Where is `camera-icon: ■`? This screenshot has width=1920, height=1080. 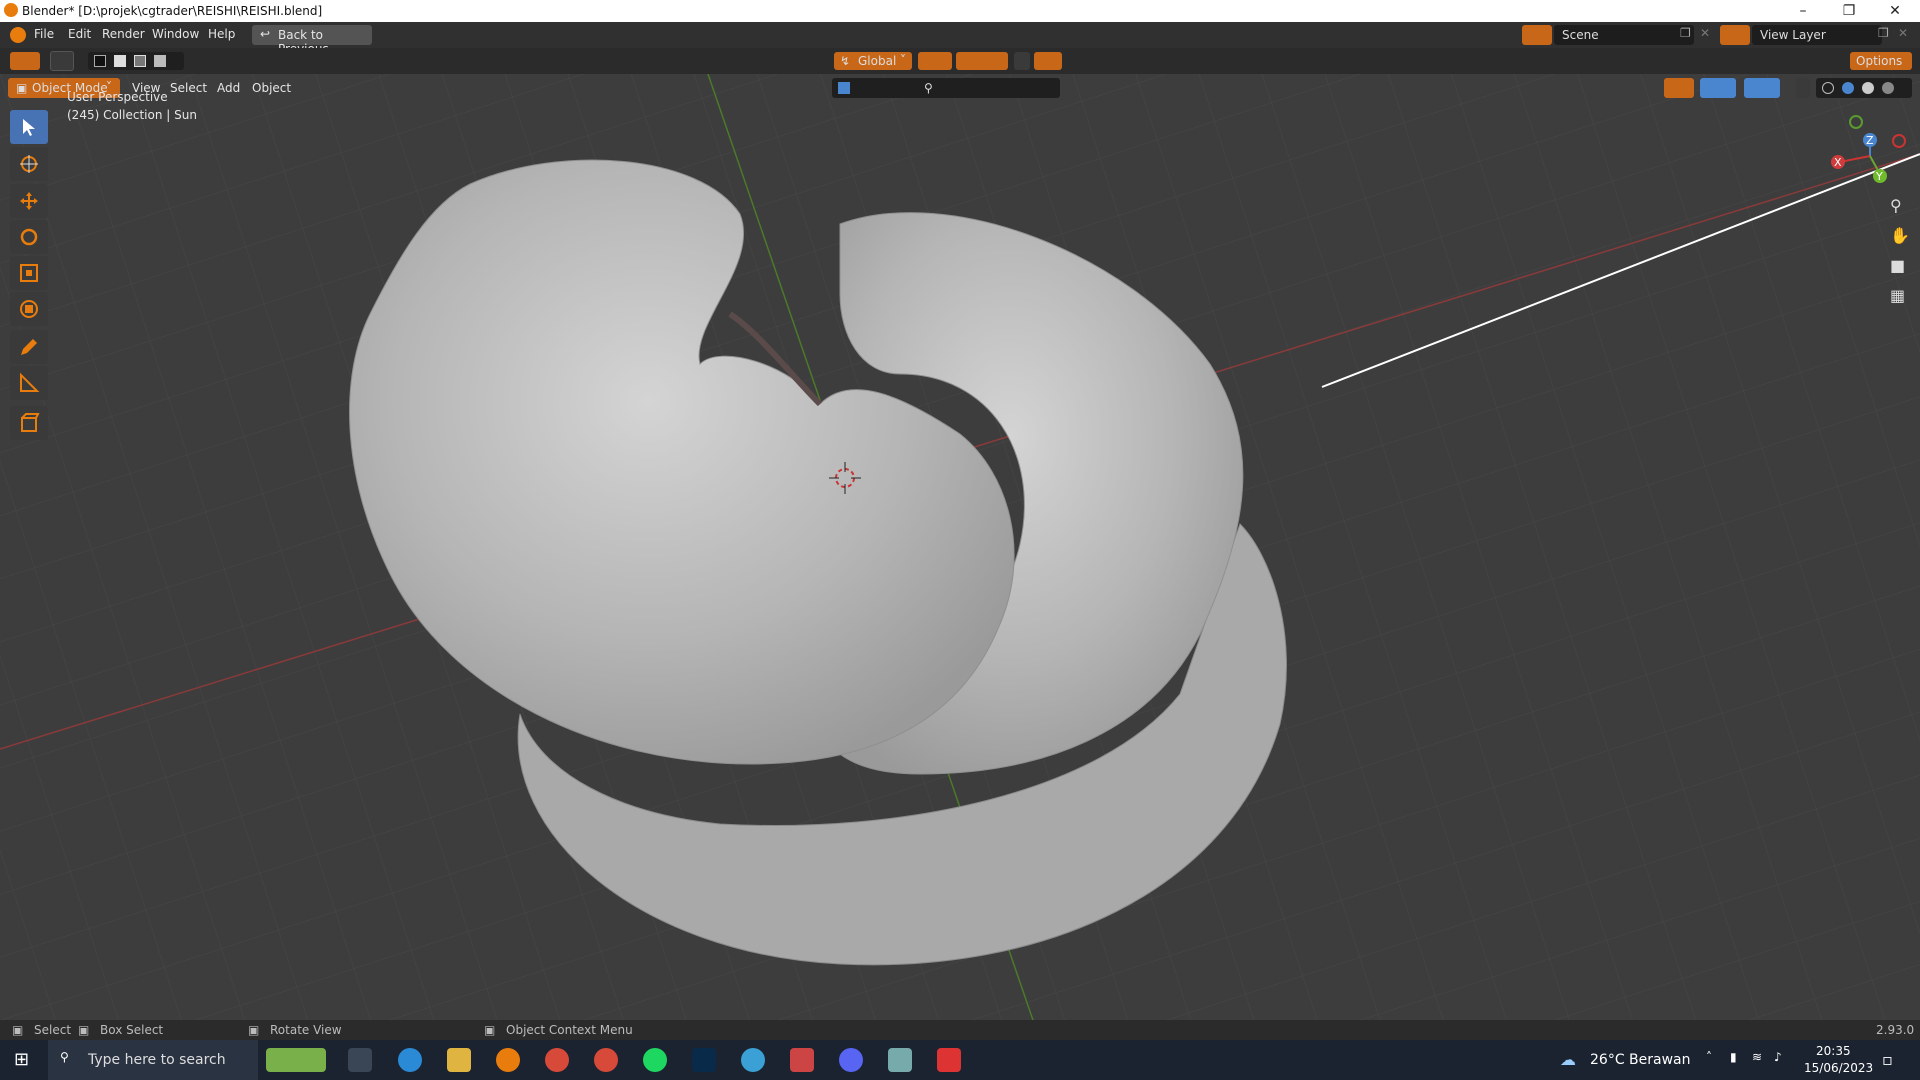
camera-icon: ■ is located at coordinates (1897, 265).